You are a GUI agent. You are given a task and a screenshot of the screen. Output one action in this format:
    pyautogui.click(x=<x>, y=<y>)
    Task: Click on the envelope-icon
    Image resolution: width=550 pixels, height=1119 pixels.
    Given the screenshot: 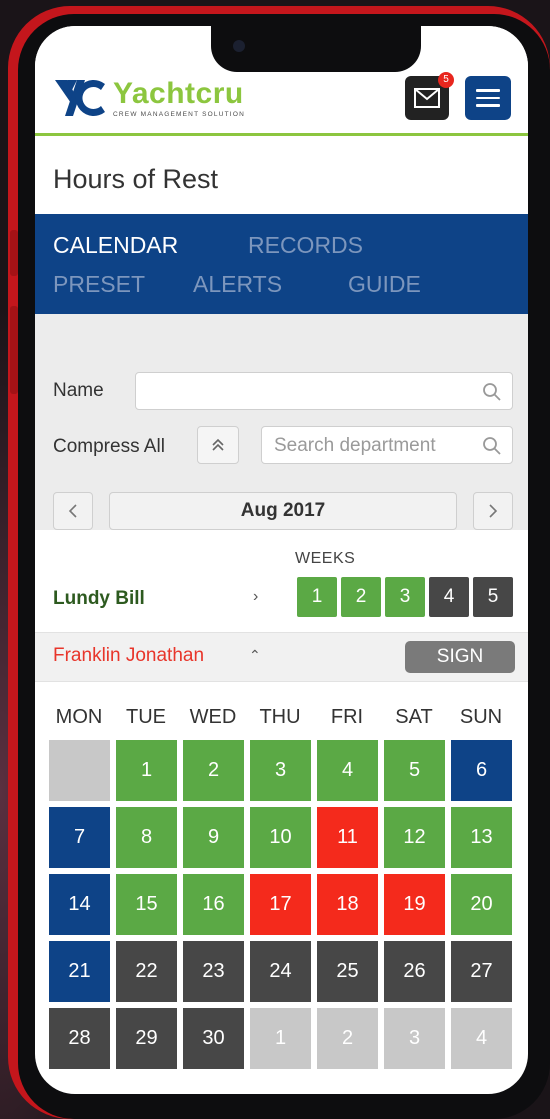 What is the action you would take?
    pyautogui.click(x=427, y=98)
    